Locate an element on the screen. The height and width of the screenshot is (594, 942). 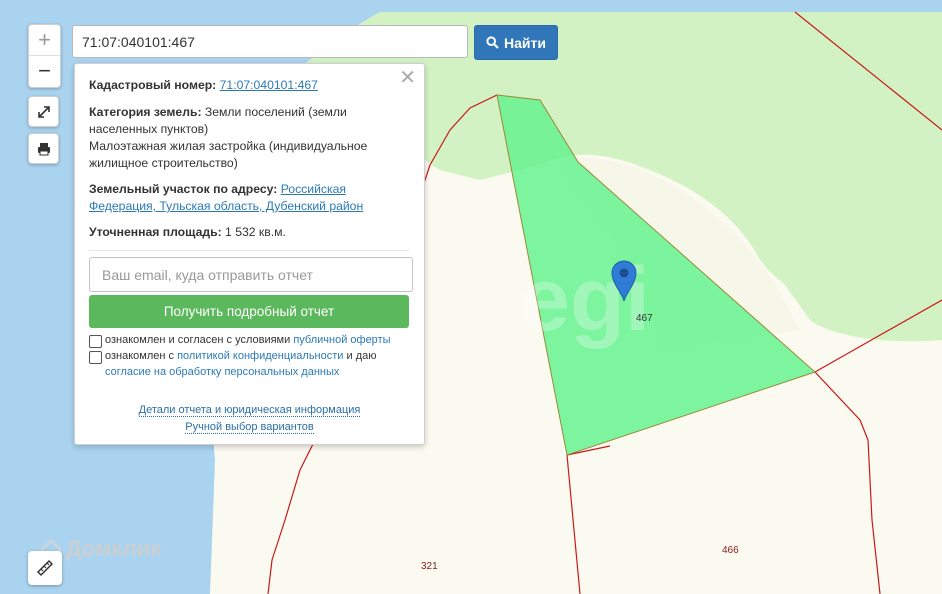
manual-selection-link-row: Ручной выбор вариантов is located at coordinates (249, 427).